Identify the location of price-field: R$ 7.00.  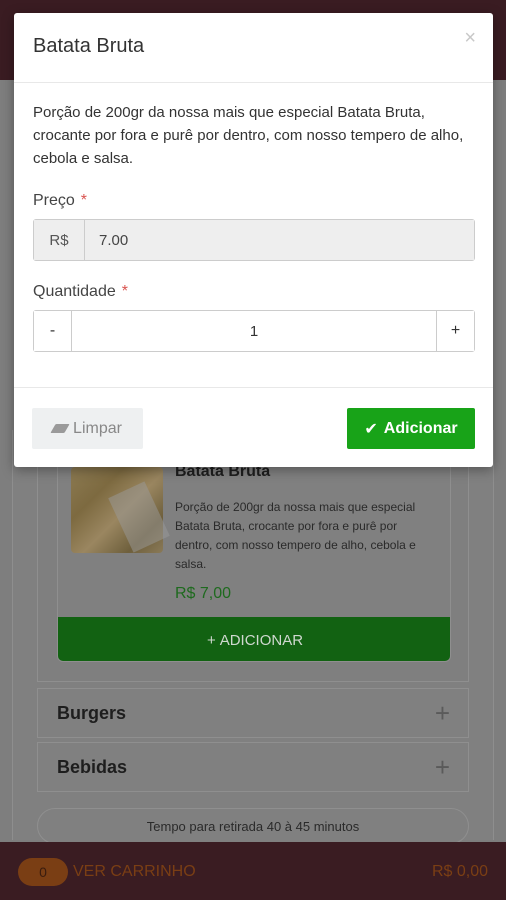
(254, 240).